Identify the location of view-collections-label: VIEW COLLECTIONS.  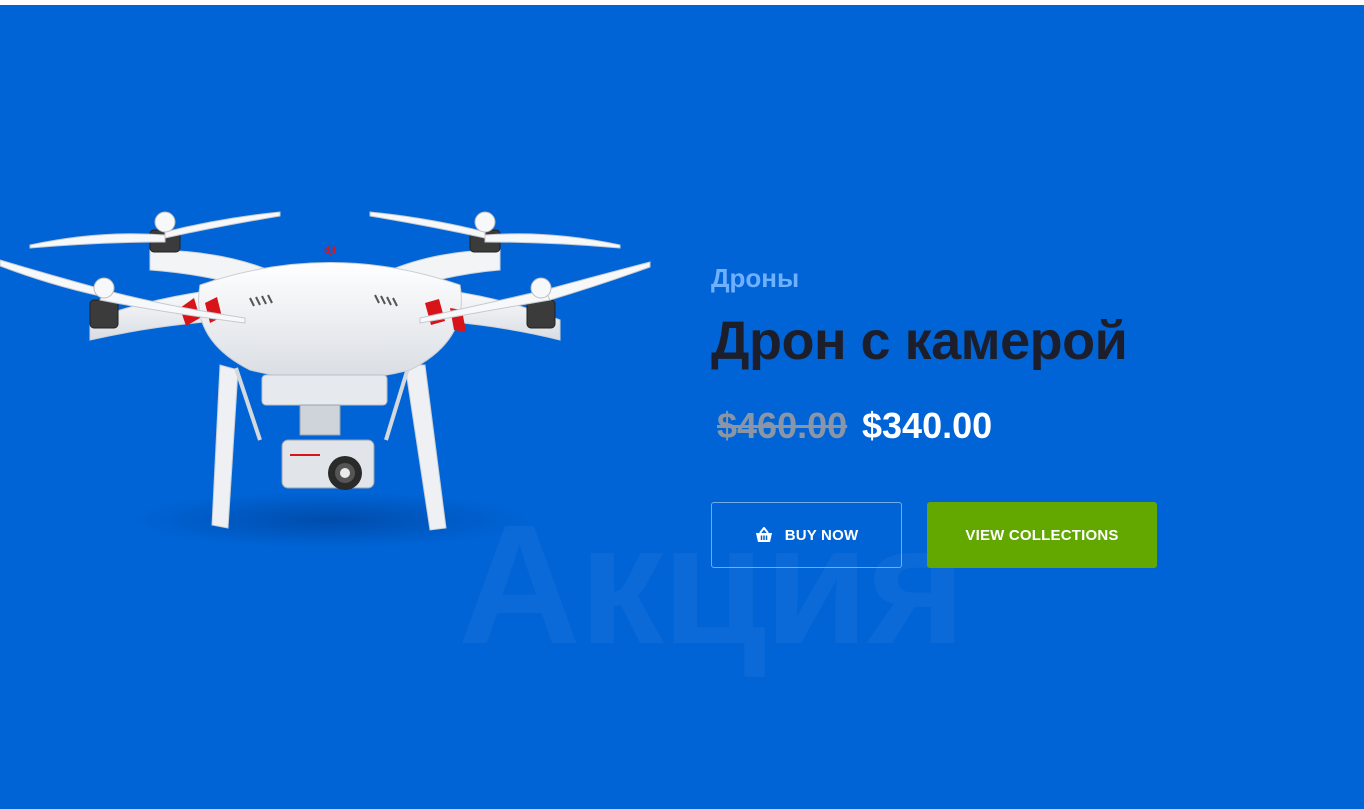
(1042, 535).